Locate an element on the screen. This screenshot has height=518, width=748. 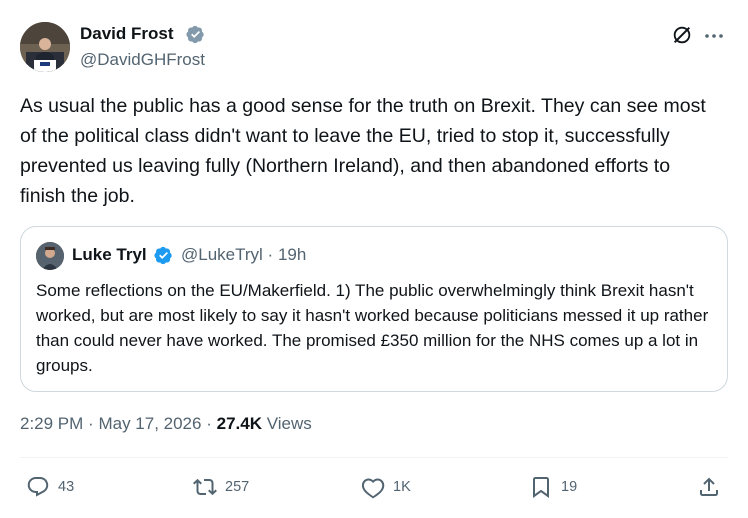
quoted-author-meta: @LukeTryl · 19h is located at coordinates (243, 255).